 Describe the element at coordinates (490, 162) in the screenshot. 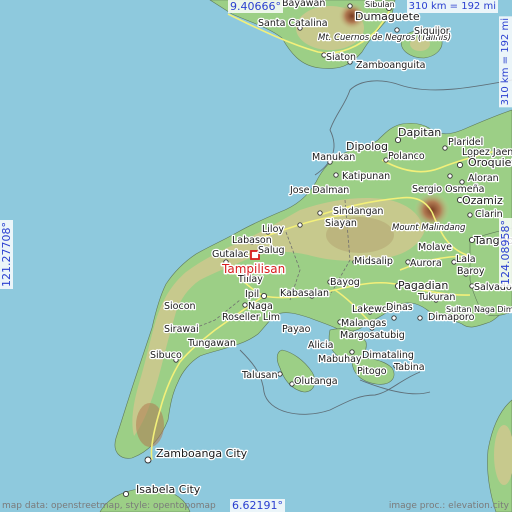

I see `label-oroquieta: Oroquieta` at that location.